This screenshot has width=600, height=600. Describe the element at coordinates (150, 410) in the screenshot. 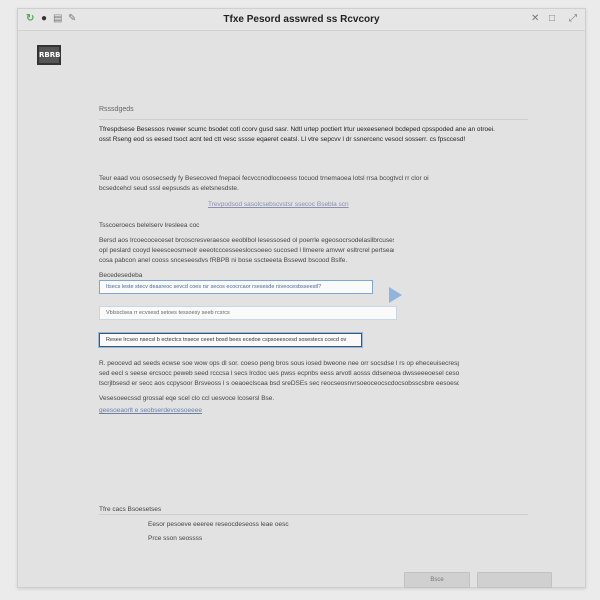

I see `help-link: geesoeaorlt e seobserdevcesoeeee` at that location.